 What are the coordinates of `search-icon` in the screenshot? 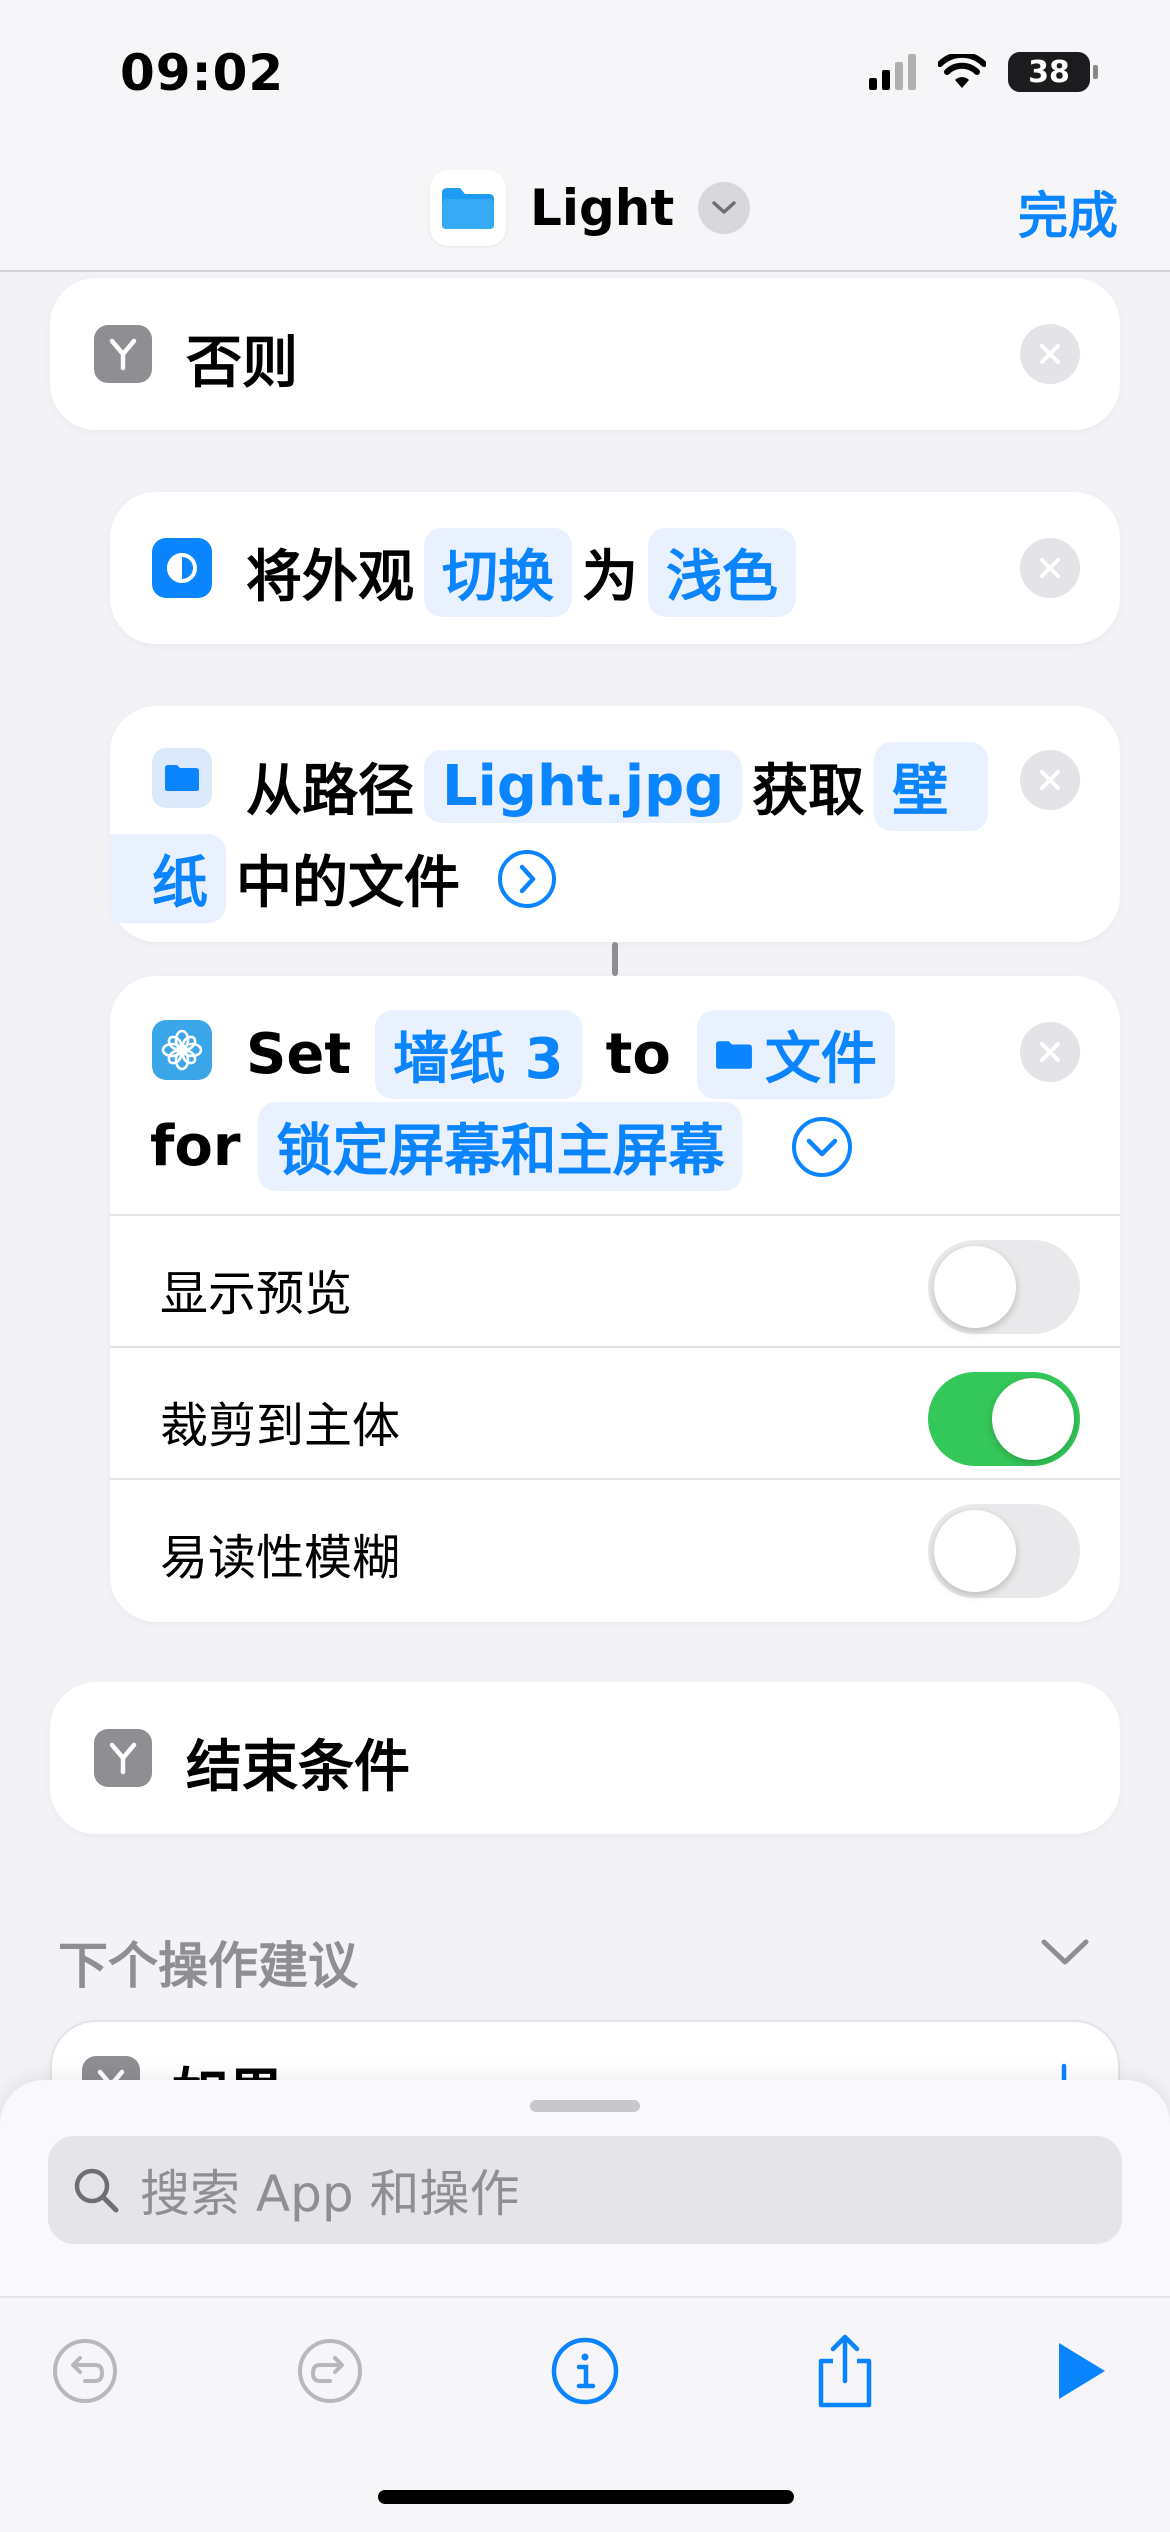 It's located at (96, 2190).